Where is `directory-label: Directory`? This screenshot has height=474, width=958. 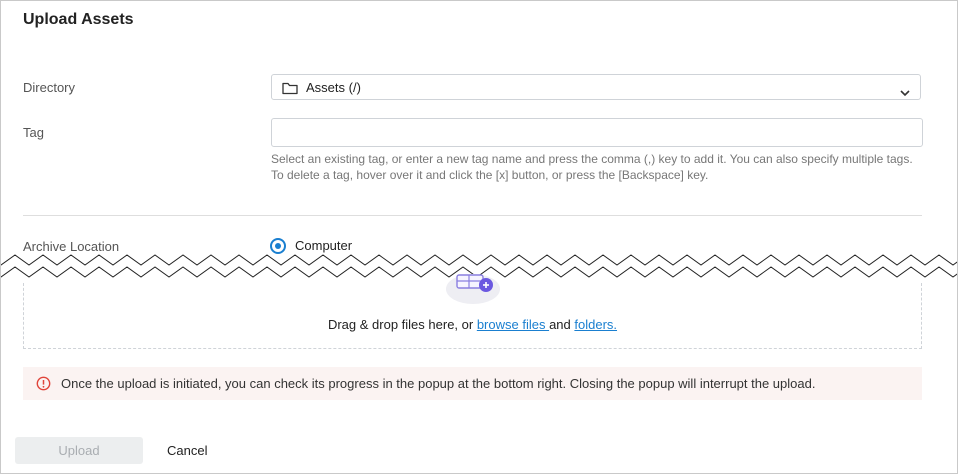 directory-label: Directory is located at coordinates (49, 87).